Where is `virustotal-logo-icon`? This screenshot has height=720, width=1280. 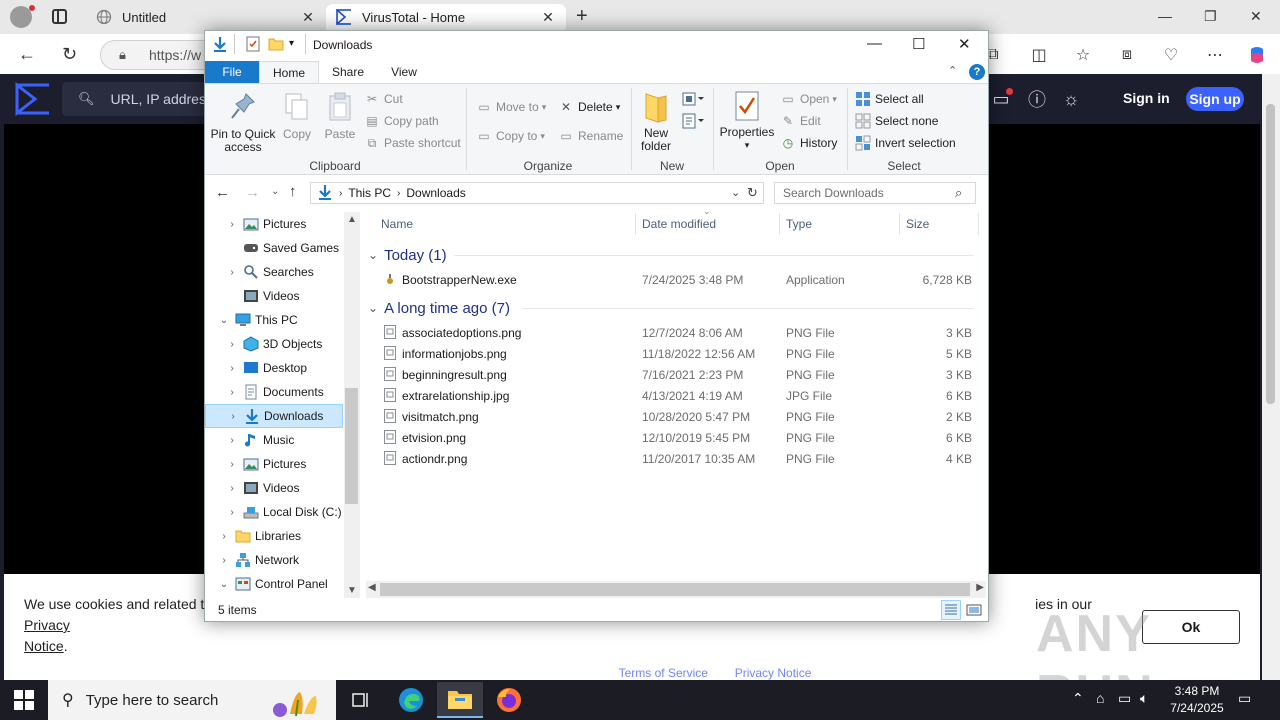 virustotal-logo-icon is located at coordinates (33, 99).